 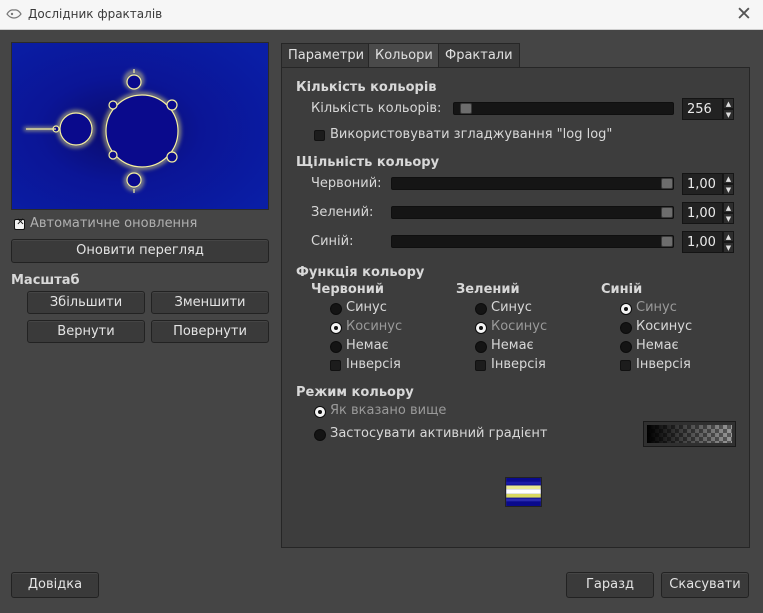 I want to click on green-sine-radio, so click(x=481, y=309).